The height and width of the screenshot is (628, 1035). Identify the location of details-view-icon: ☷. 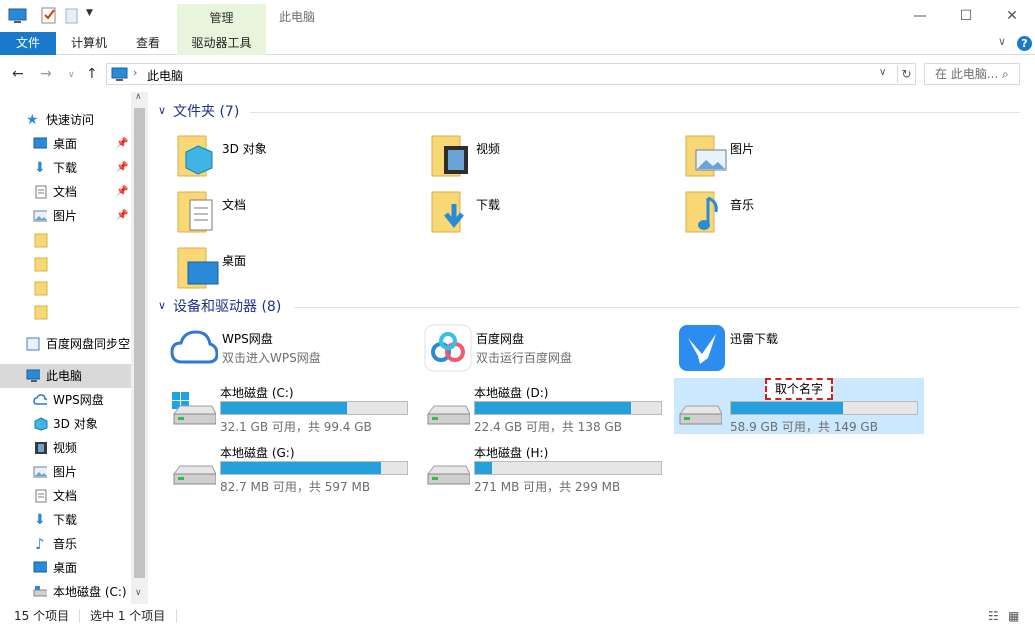
(993, 616).